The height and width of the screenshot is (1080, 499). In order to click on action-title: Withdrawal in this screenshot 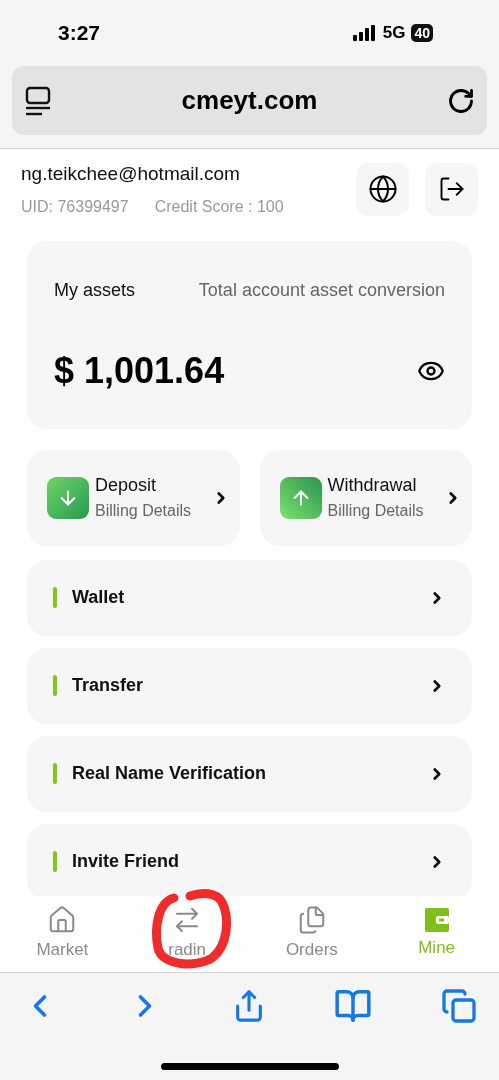, I will do `click(372, 485)`.